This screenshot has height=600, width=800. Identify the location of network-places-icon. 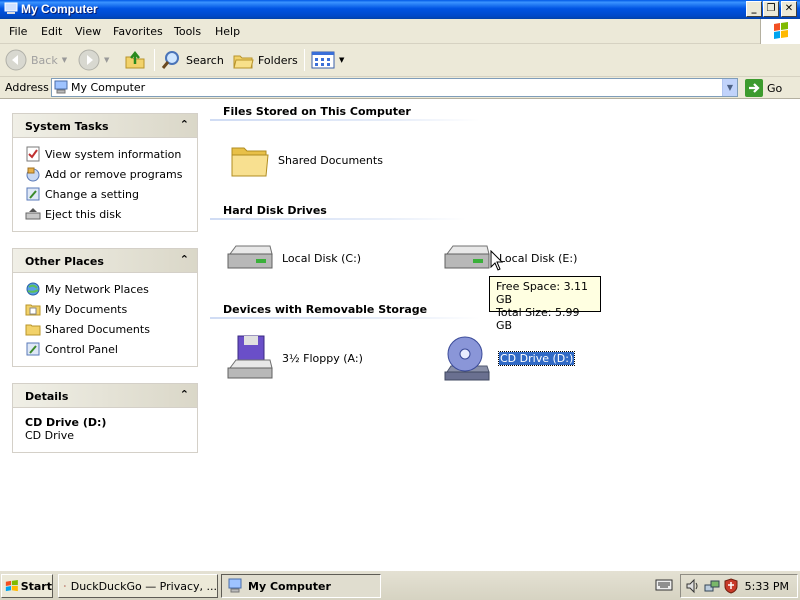
(33, 289).